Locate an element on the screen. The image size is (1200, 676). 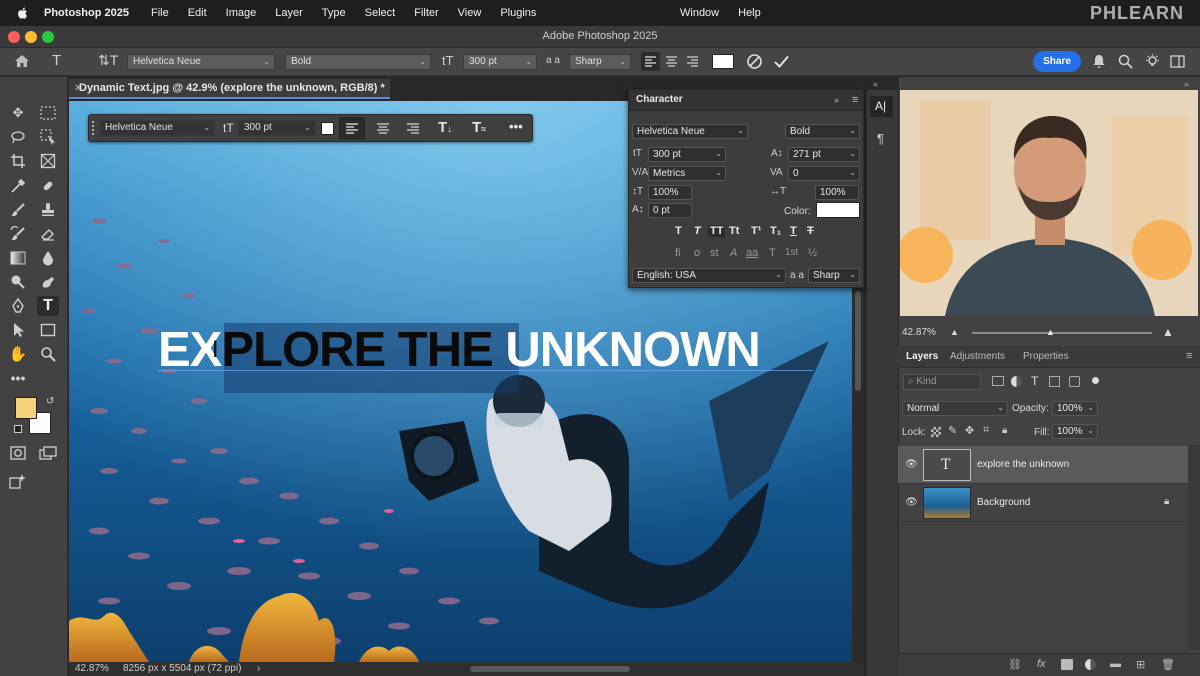
screen-mode-icon is located at coordinates (48, 453).